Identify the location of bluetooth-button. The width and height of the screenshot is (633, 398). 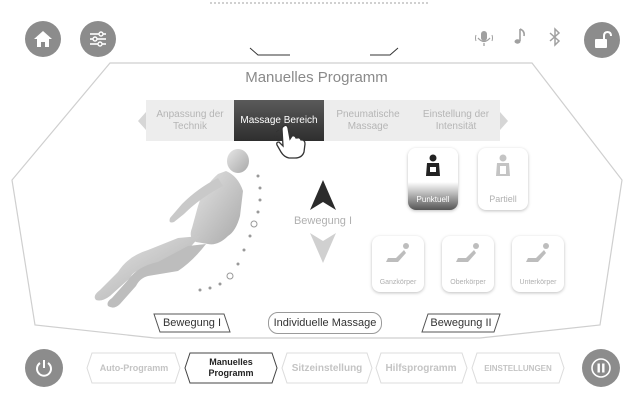
(555, 39).